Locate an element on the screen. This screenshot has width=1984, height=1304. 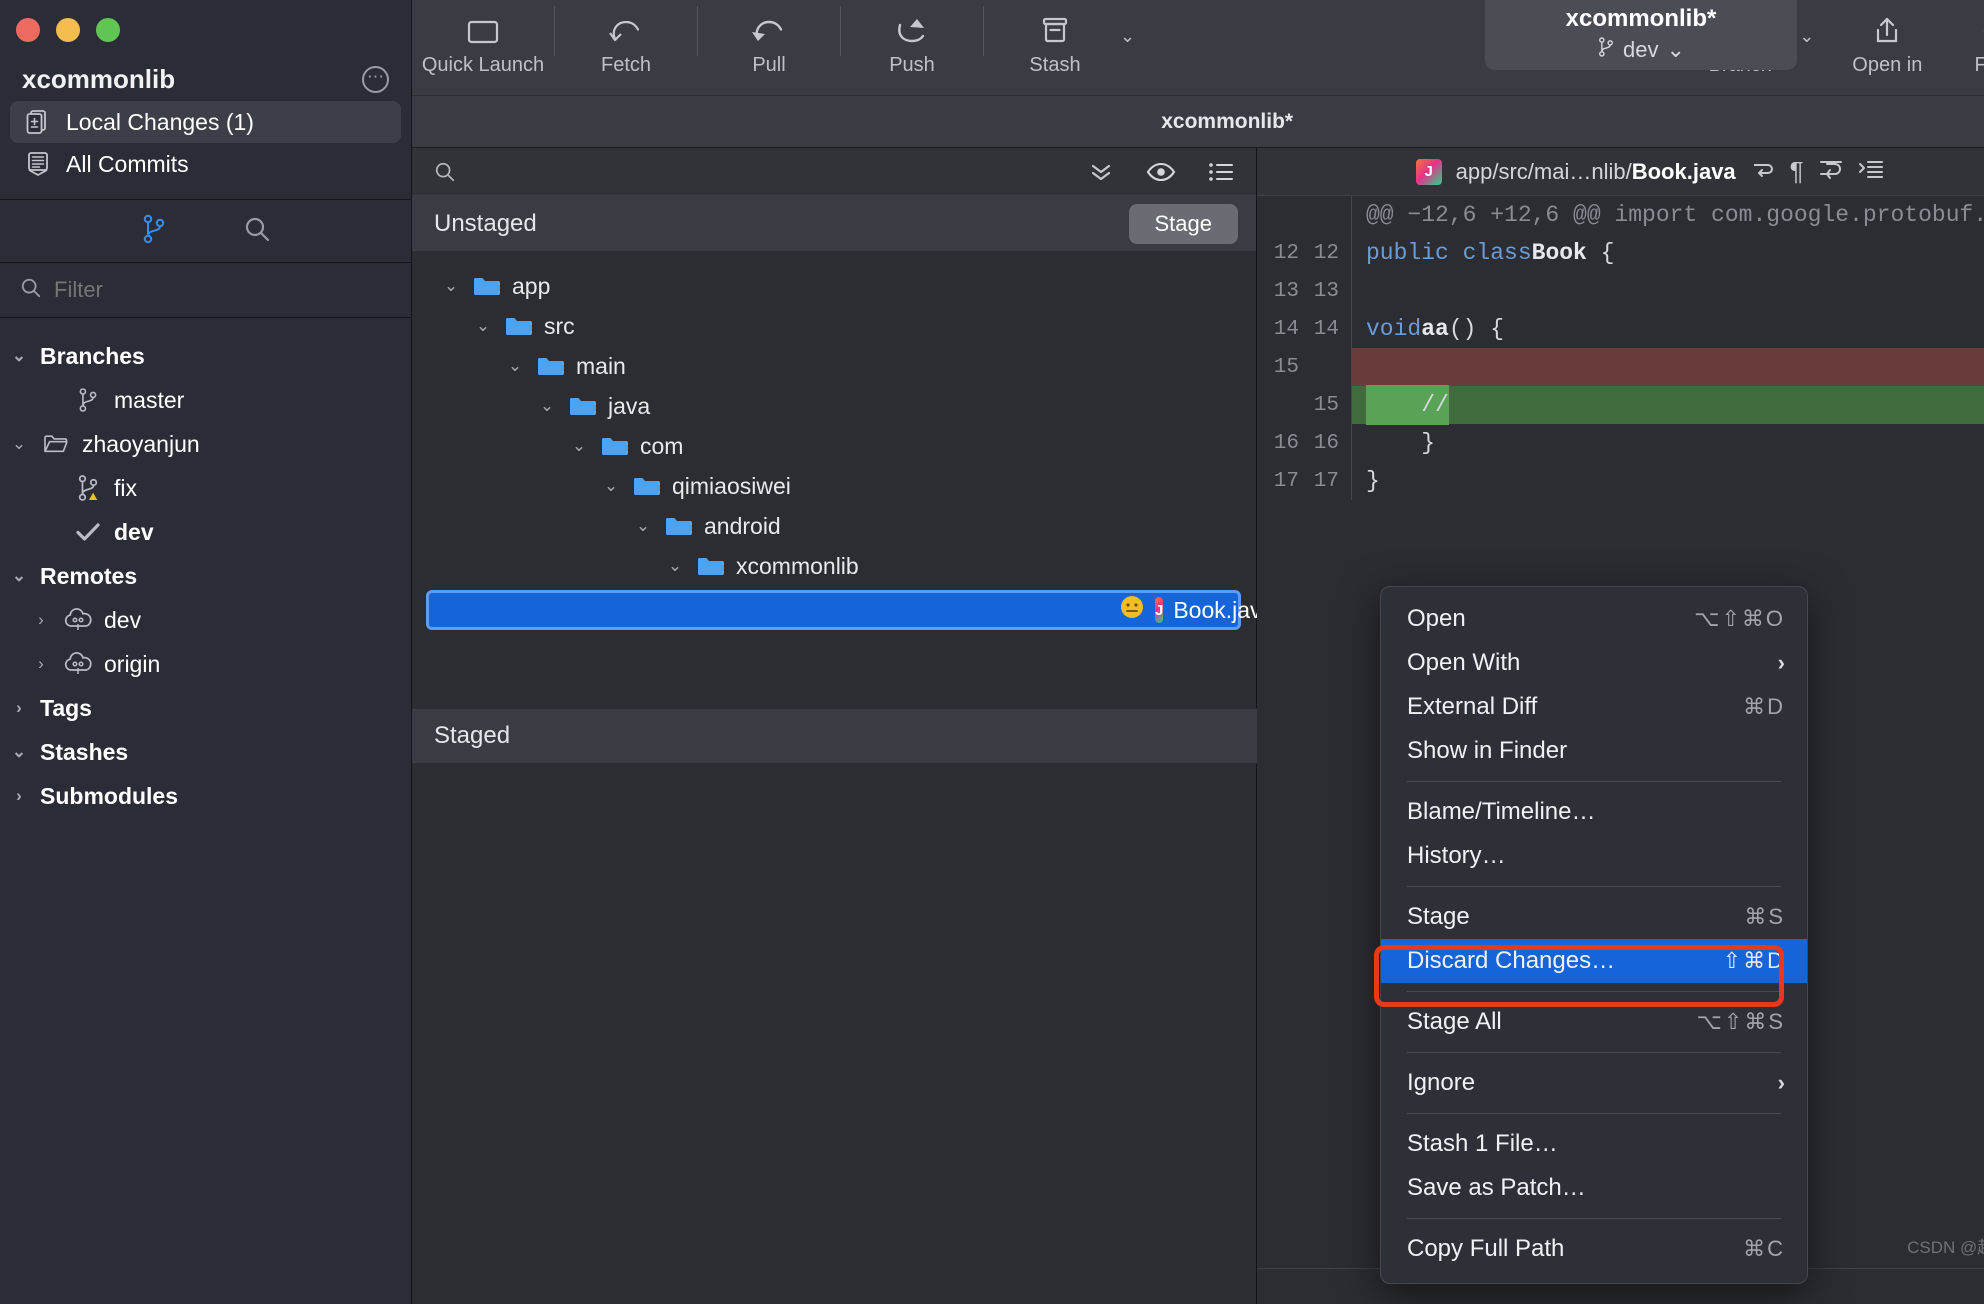
intellij-java-icon: J is located at coordinates (1159, 610).